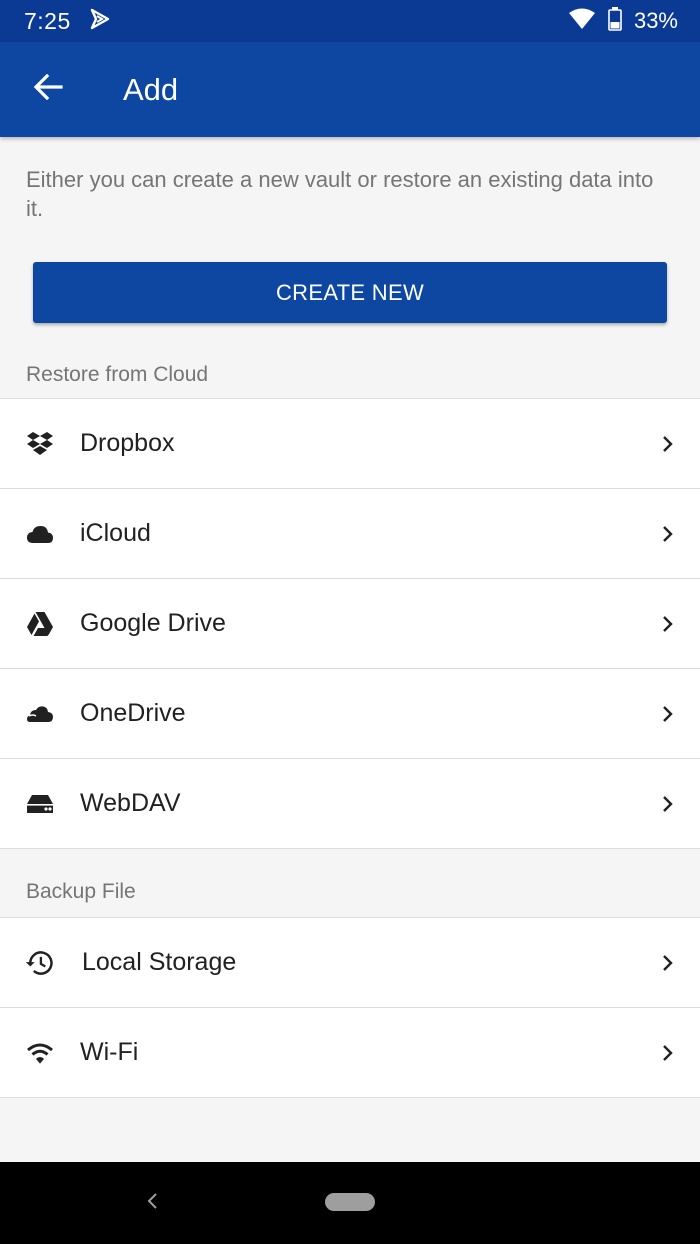 The width and height of the screenshot is (700, 1244). I want to click on list-item-label: Local Storage, so click(159, 962).